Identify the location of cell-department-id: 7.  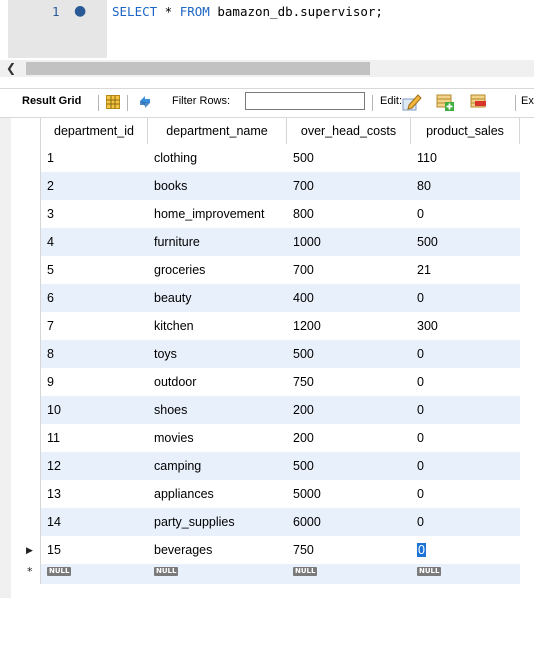
(50, 326).